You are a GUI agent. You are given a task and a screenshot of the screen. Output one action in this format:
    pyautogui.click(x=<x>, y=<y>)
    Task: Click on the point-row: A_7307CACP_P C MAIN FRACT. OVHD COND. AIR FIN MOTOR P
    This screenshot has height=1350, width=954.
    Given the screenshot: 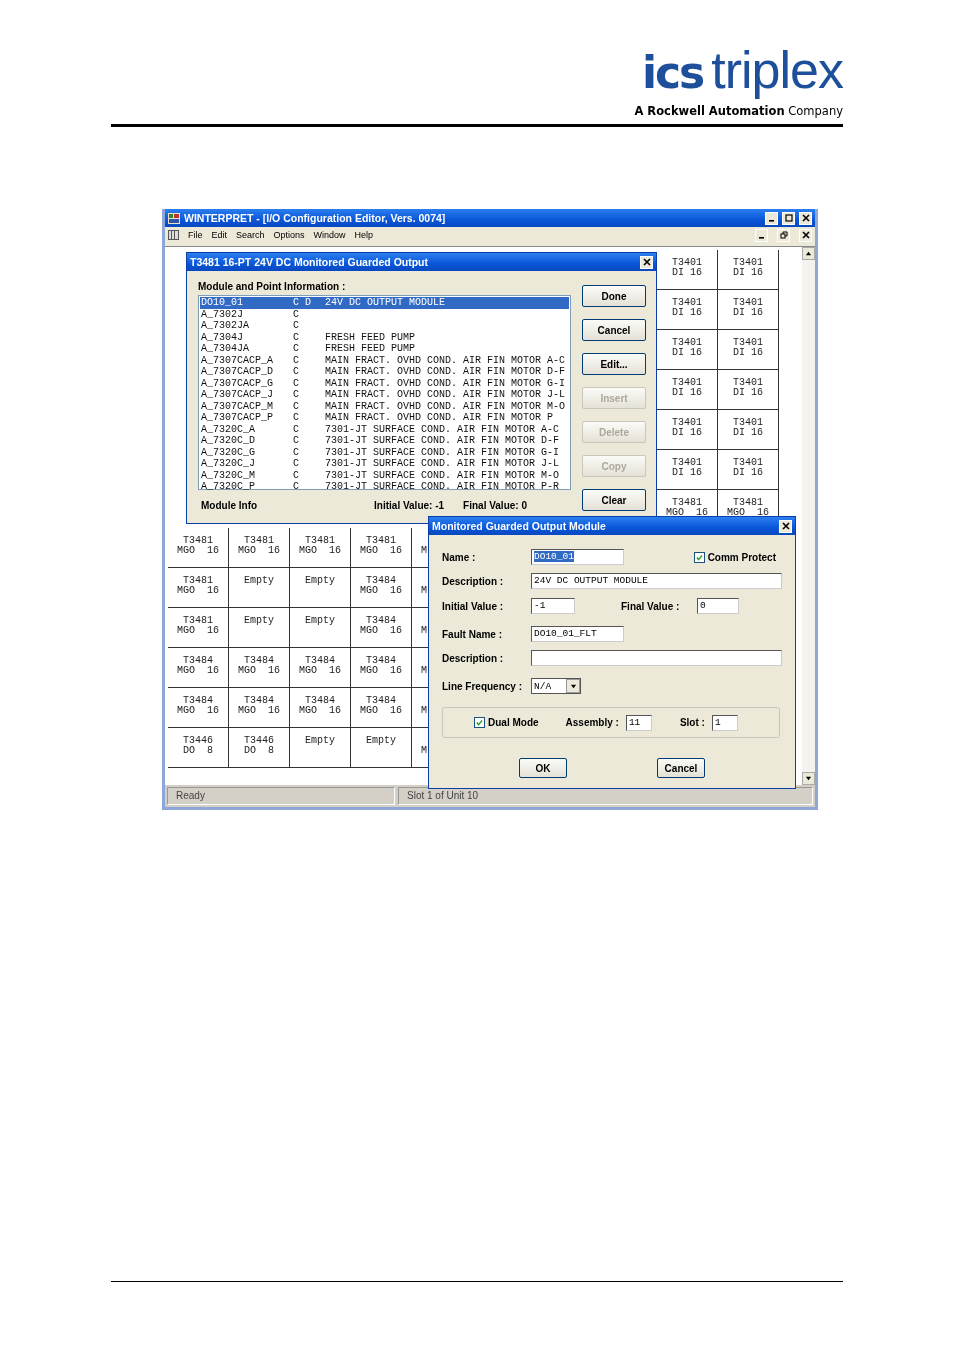 What is the action you would take?
    pyautogui.click(x=384, y=418)
    